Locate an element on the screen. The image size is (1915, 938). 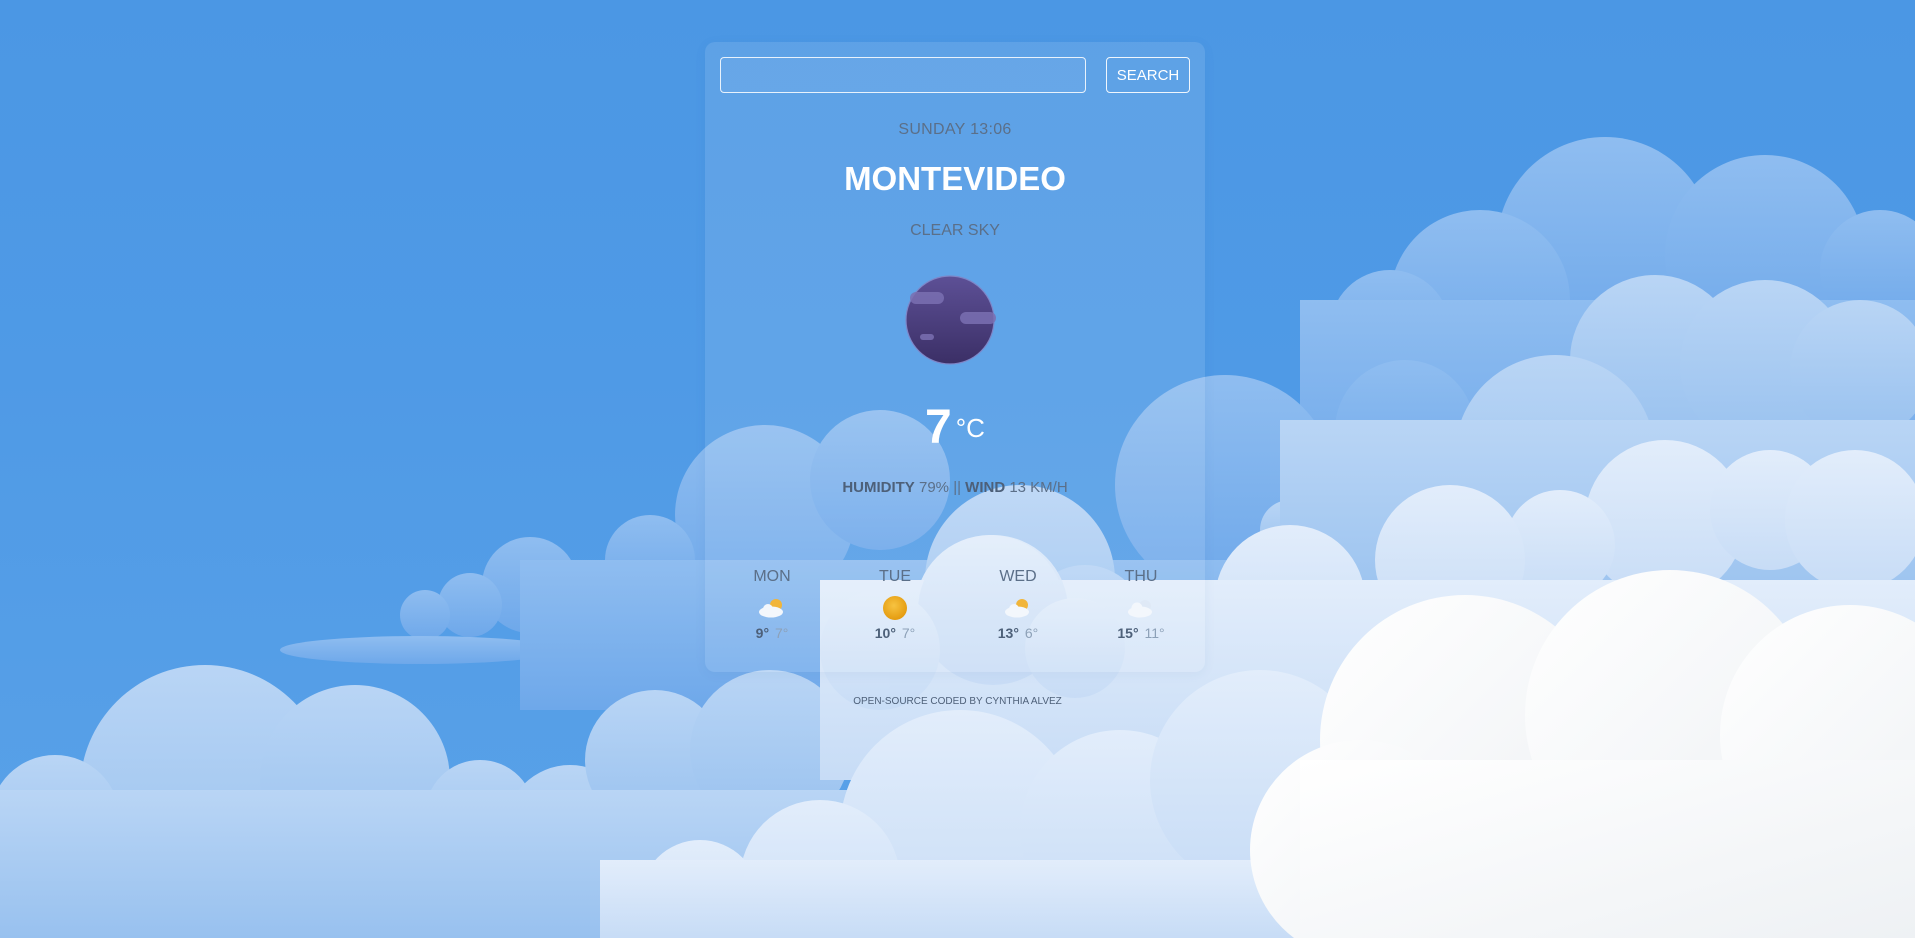
forecast-day: TUE 10° 7° is located at coordinates (895, 604).